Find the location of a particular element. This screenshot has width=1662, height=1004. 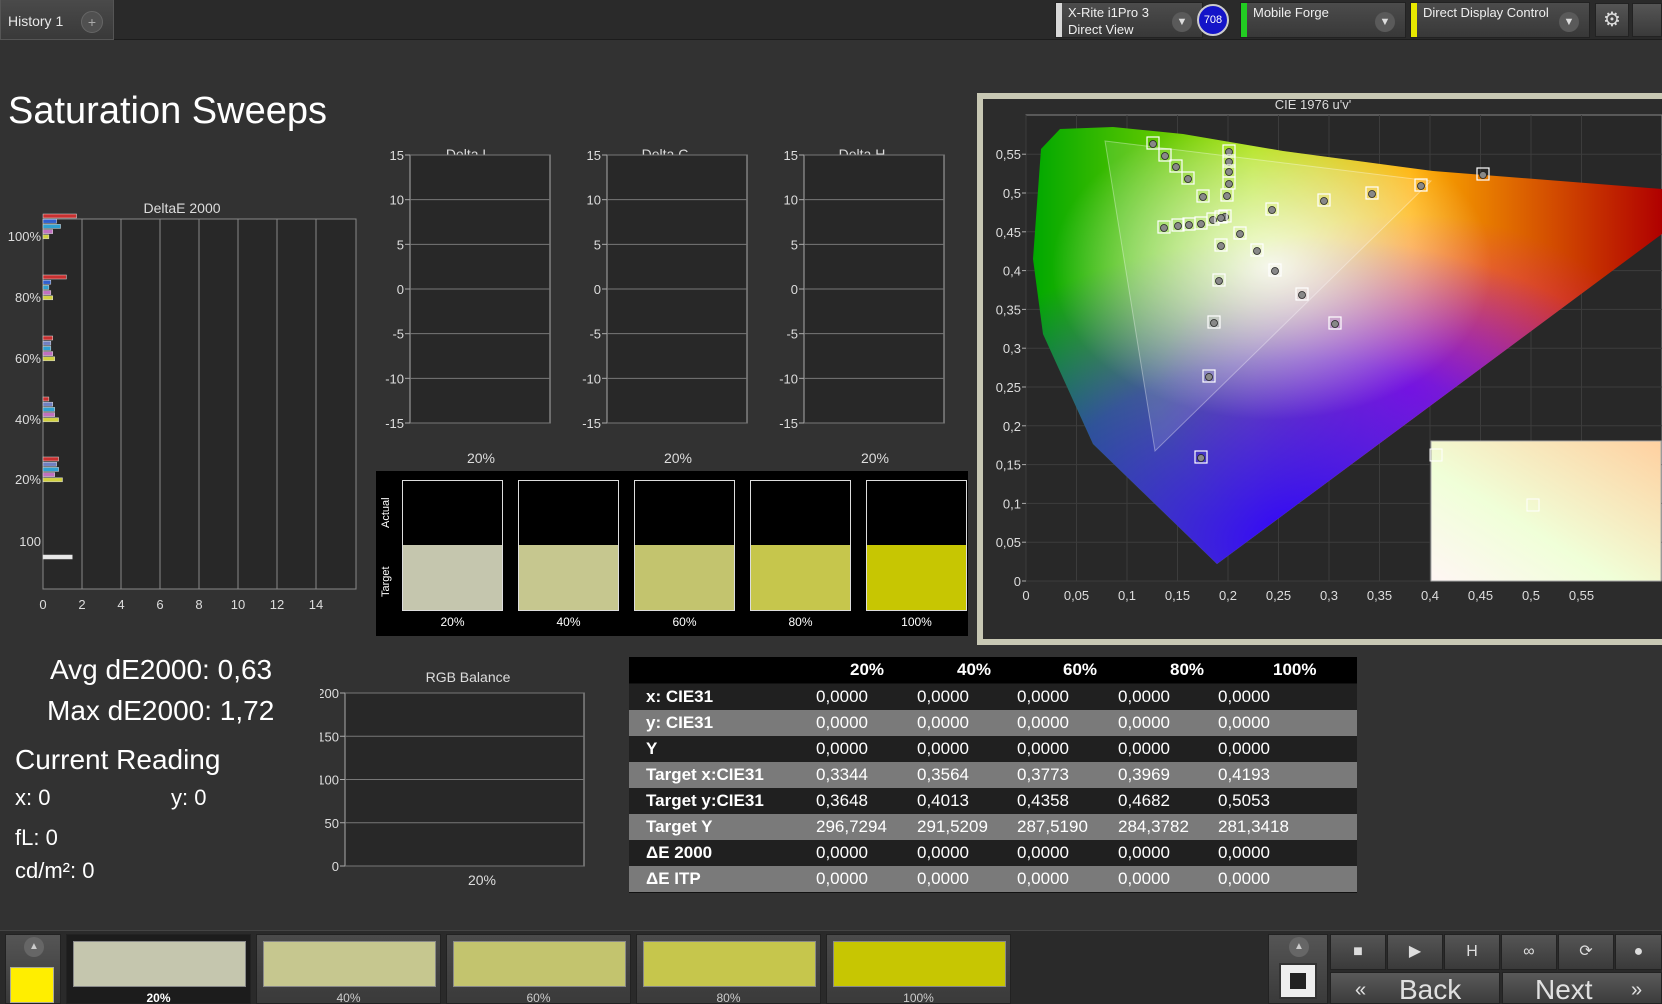

table-cell: 296,7294 is located at coordinates (851, 826).